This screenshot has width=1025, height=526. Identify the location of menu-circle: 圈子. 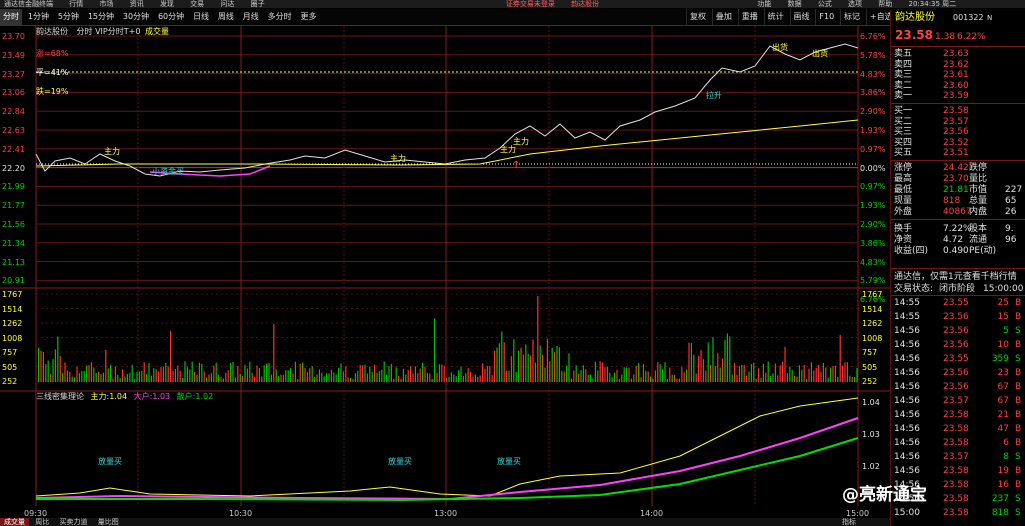
(258, 4).